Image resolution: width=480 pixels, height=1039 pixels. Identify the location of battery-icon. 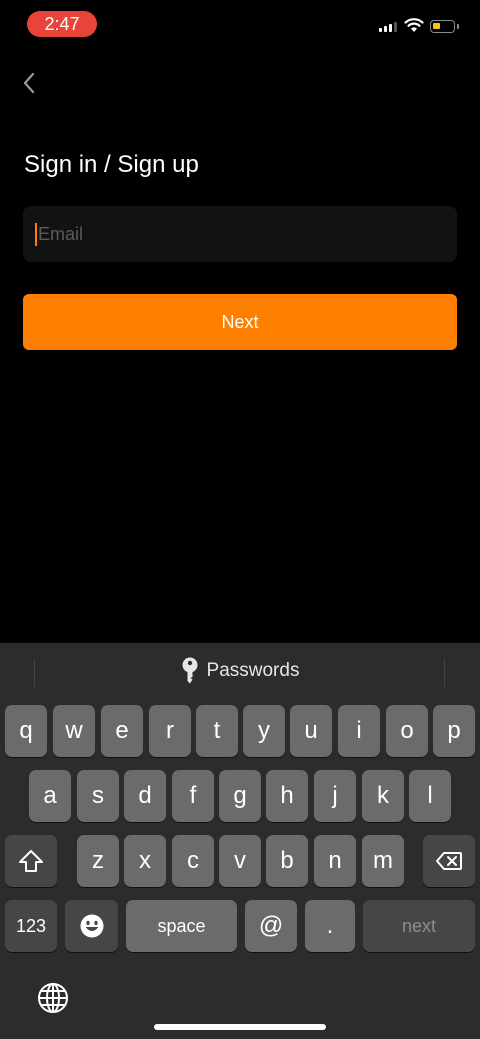
(444, 26).